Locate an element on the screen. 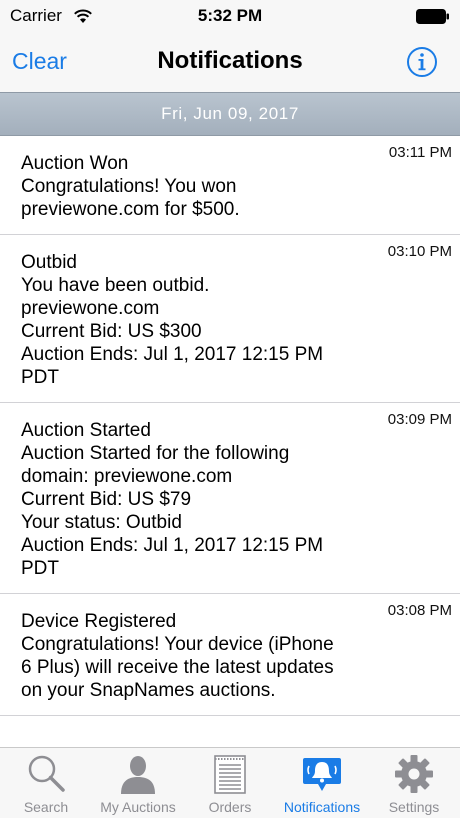 The image size is (460, 818). magnifier-icon is located at coordinates (46, 773).